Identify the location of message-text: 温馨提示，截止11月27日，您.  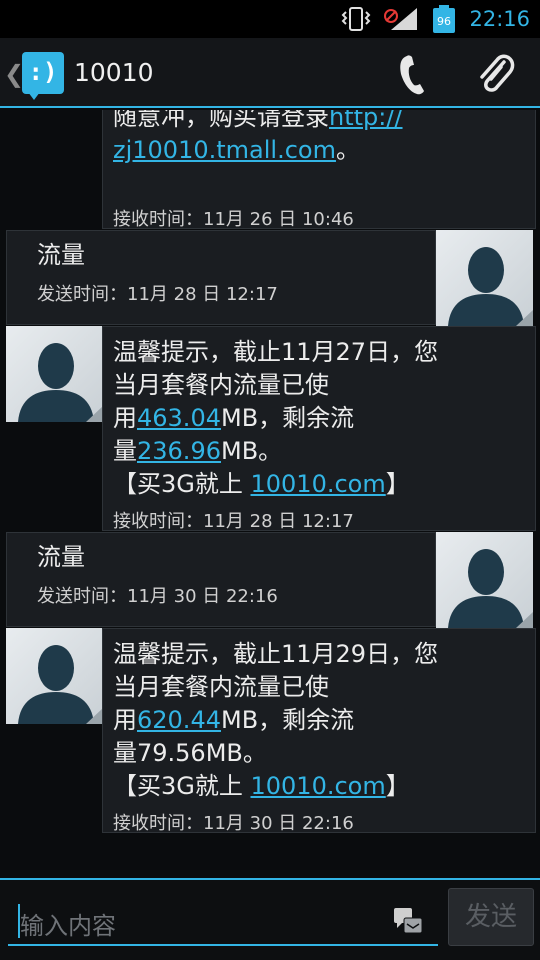
(276, 352).